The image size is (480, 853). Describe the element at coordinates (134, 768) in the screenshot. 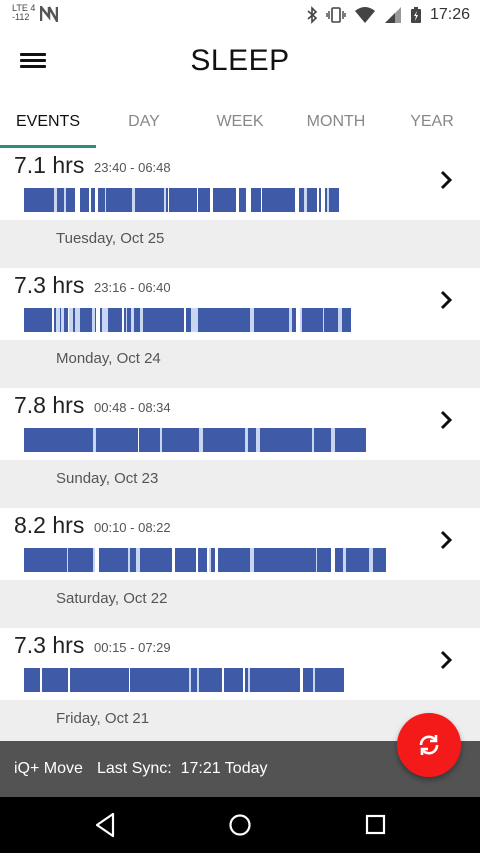

I see `last-sync-label: Last Sync:` at that location.